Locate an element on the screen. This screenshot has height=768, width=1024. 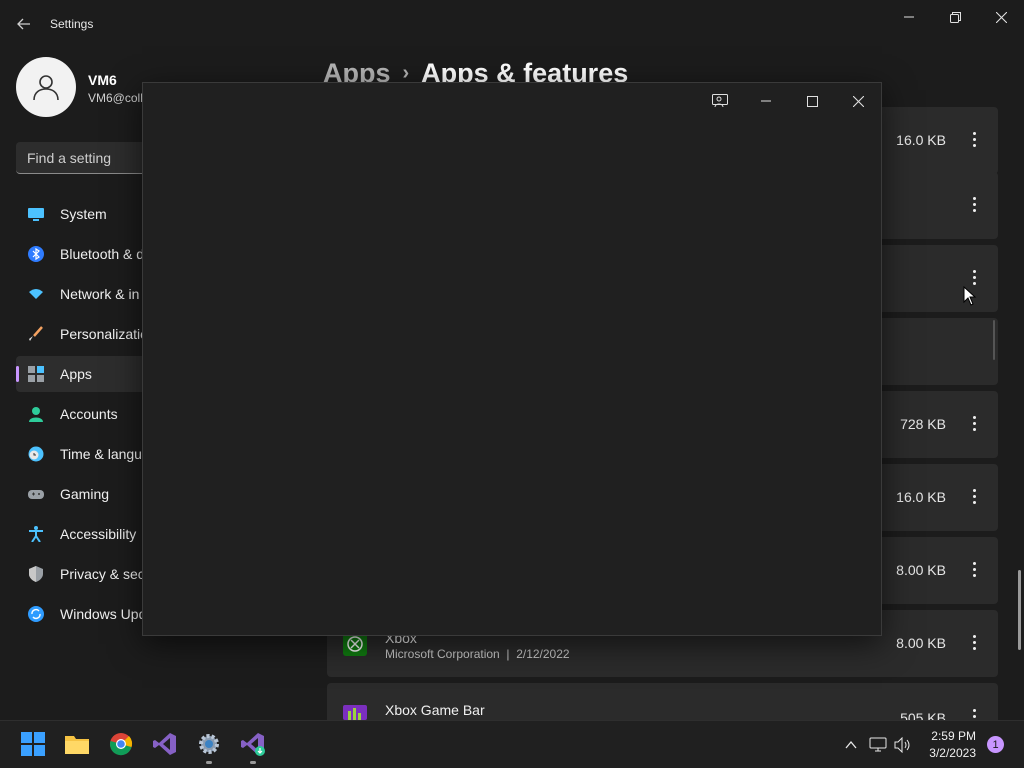
cast-person-icon is located at coordinates (720, 101).